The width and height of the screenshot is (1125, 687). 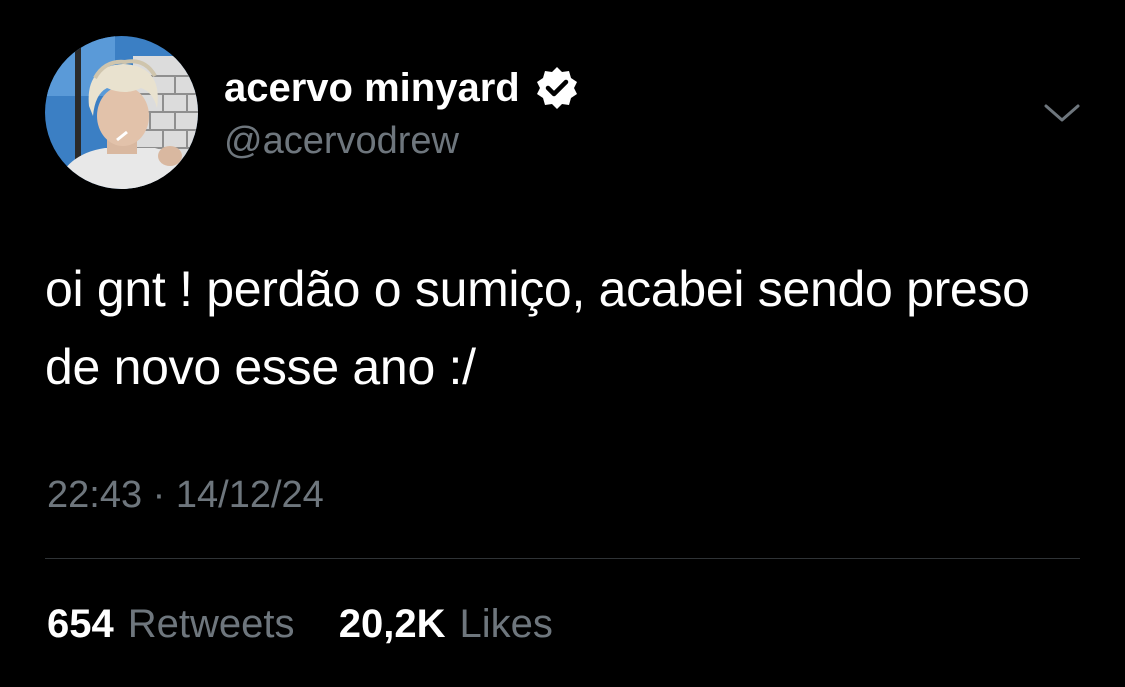 I want to click on verified-badge-icon, so click(x=557, y=88).